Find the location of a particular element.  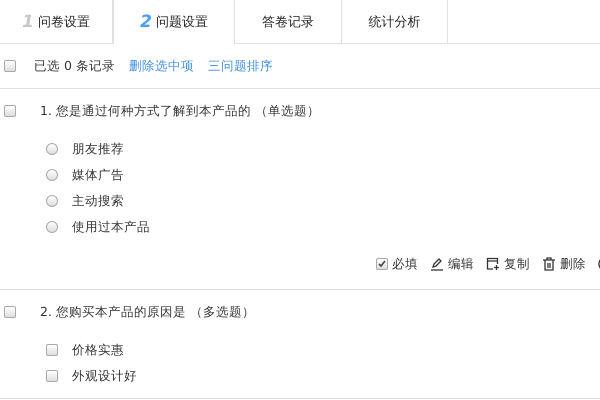

trash-icon is located at coordinates (549, 264).